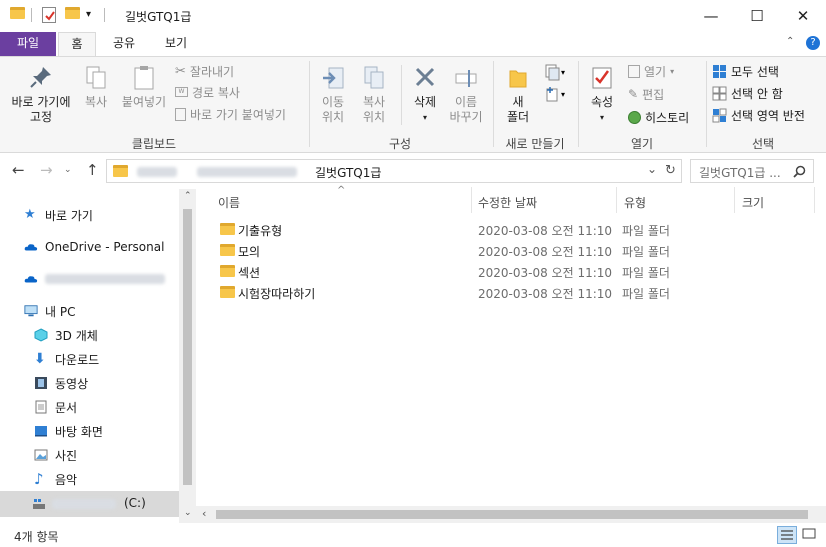  I want to click on address-dropdown-button: ⌄, so click(652, 169).